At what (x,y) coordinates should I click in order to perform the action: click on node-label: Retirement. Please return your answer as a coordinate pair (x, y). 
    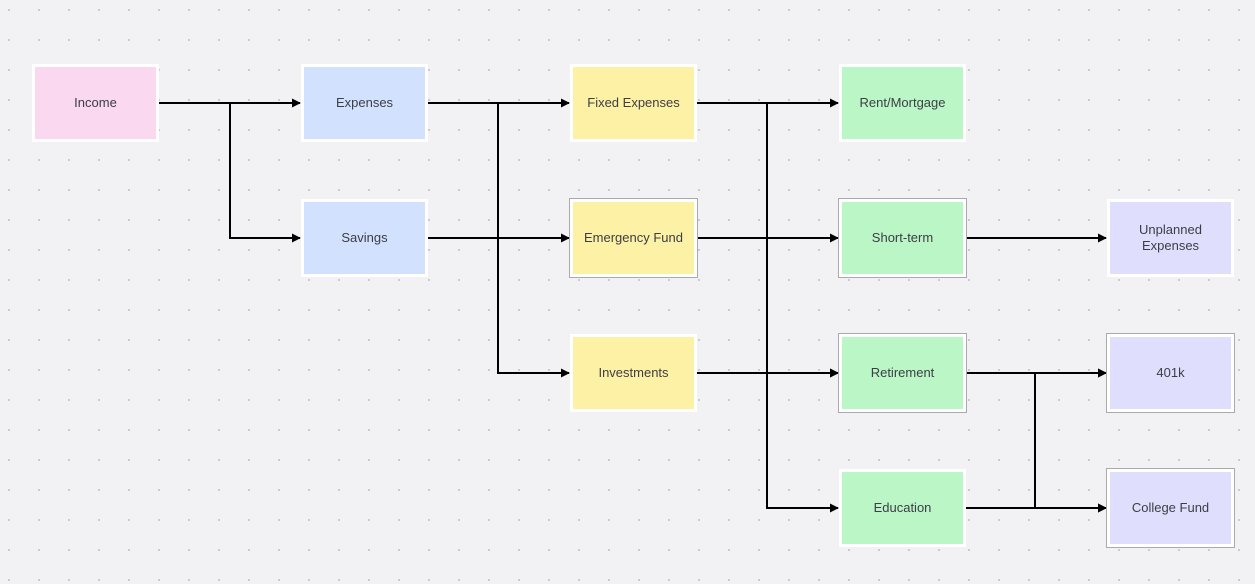
    Looking at the image, I should click on (902, 372).